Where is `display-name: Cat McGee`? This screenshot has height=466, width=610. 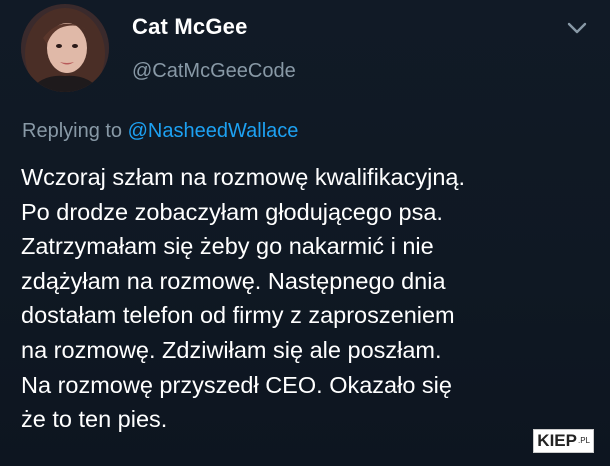 display-name: Cat McGee is located at coordinates (190, 27).